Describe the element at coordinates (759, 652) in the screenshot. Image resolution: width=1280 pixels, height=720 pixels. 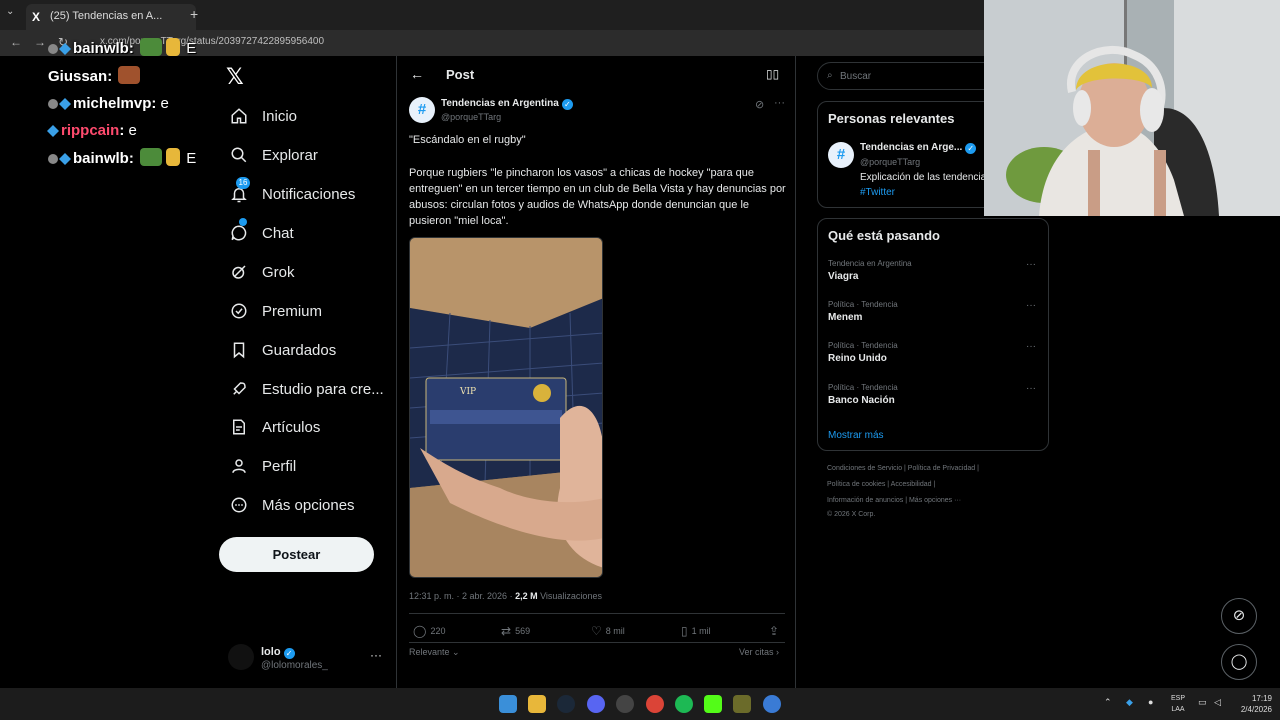
I see `quotes-link: Ver citas ›` at that location.